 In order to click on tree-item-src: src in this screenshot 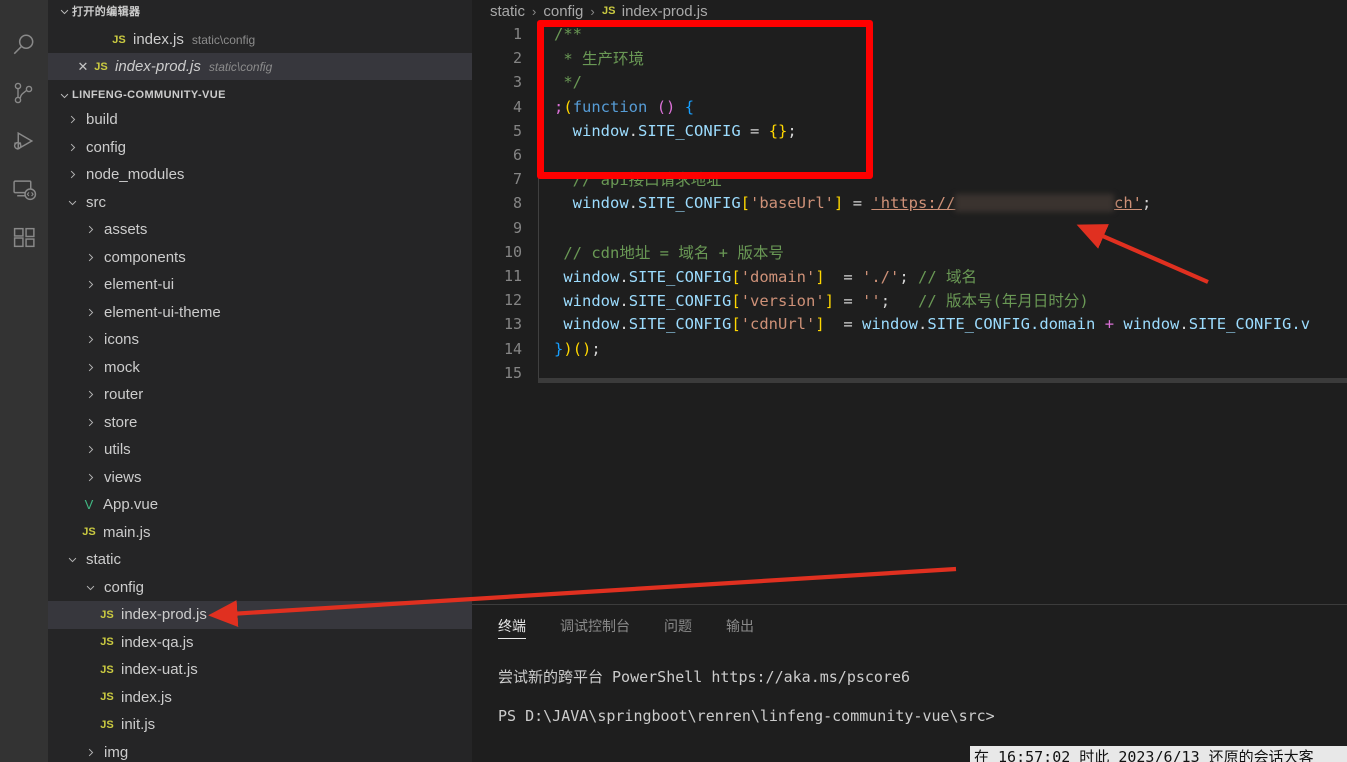, I will do `click(260, 203)`.